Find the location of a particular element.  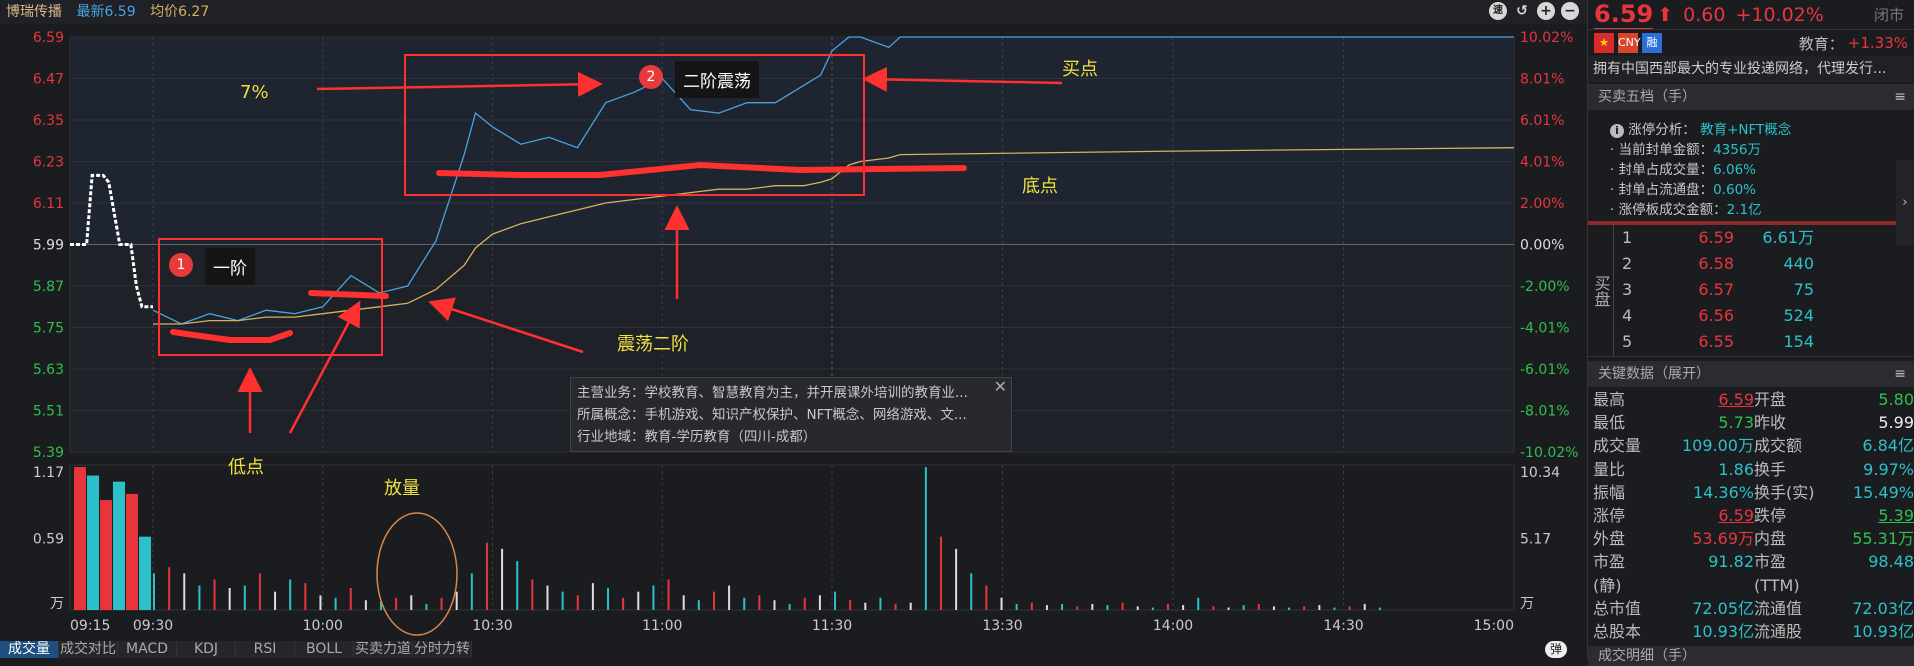

info-icon: i is located at coordinates (1617, 131).